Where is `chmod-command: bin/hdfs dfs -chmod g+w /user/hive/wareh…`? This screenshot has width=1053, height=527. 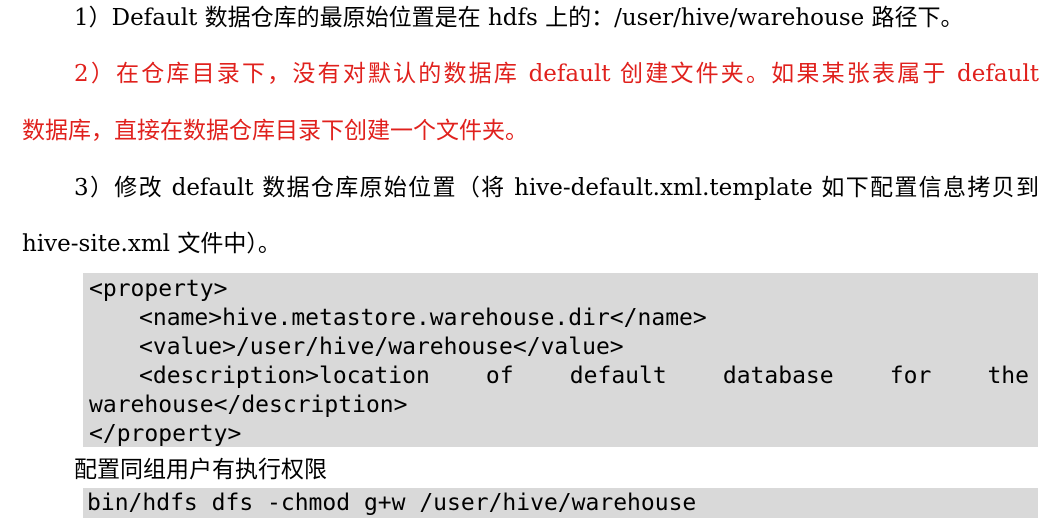
chmod-command: bin/hdfs dfs -chmod g+w /user/hive/wareh… is located at coordinates (392, 503).